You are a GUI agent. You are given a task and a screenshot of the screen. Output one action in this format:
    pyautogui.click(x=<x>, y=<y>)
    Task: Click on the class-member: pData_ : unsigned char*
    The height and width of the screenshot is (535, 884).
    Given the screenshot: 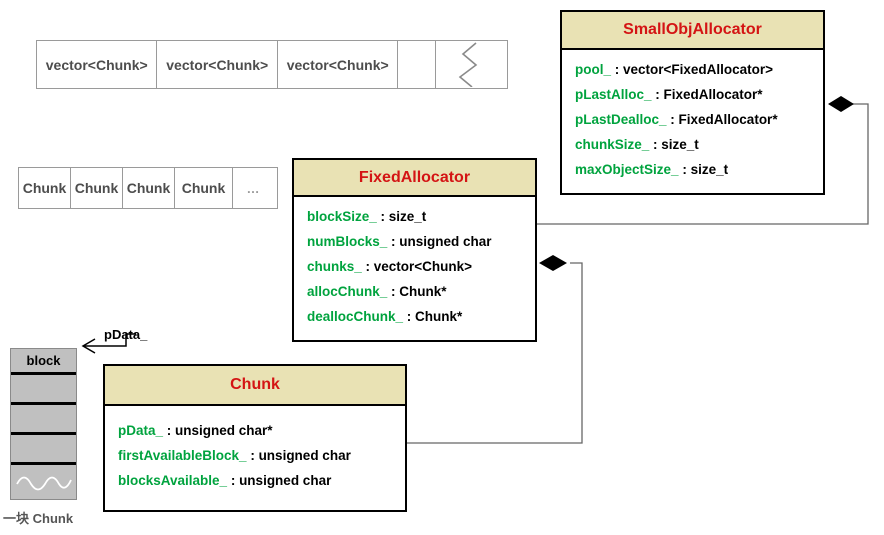 What is the action you would take?
    pyautogui.click(x=261, y=430)
    